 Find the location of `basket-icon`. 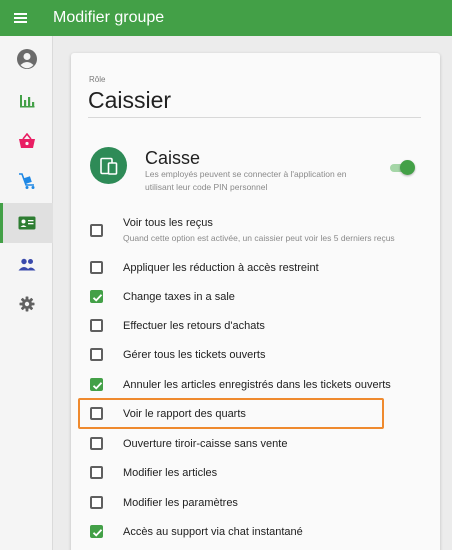

basket-icon is located at coordinates (26, 140).